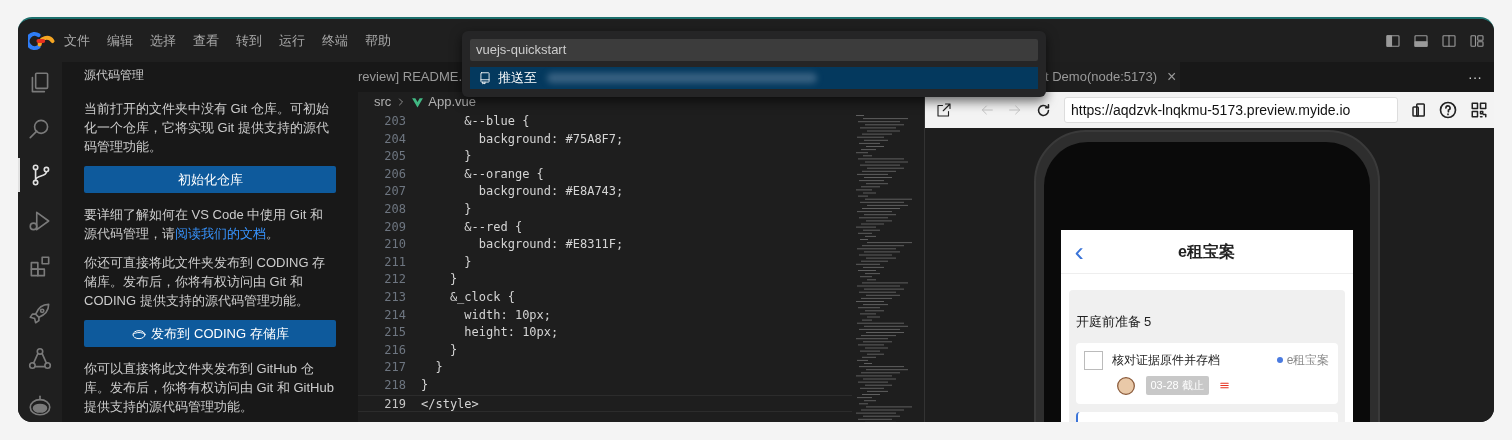  Describe the element at coordinates (496, 121) in the screenshot. I see `code-line: &--blue {` at that location.